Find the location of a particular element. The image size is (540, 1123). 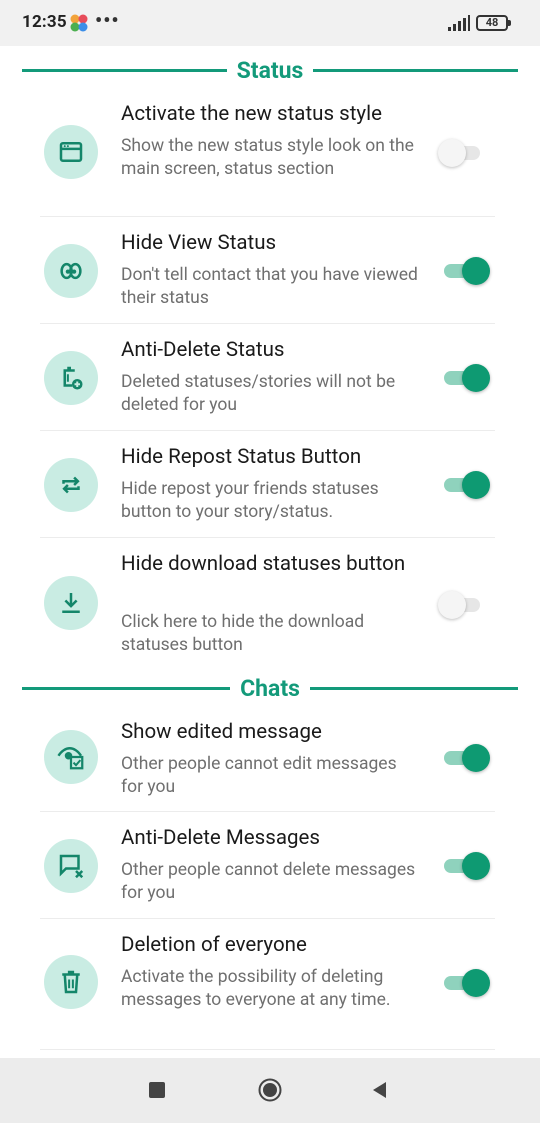

signal-icon is located at coordinates (459, 23).